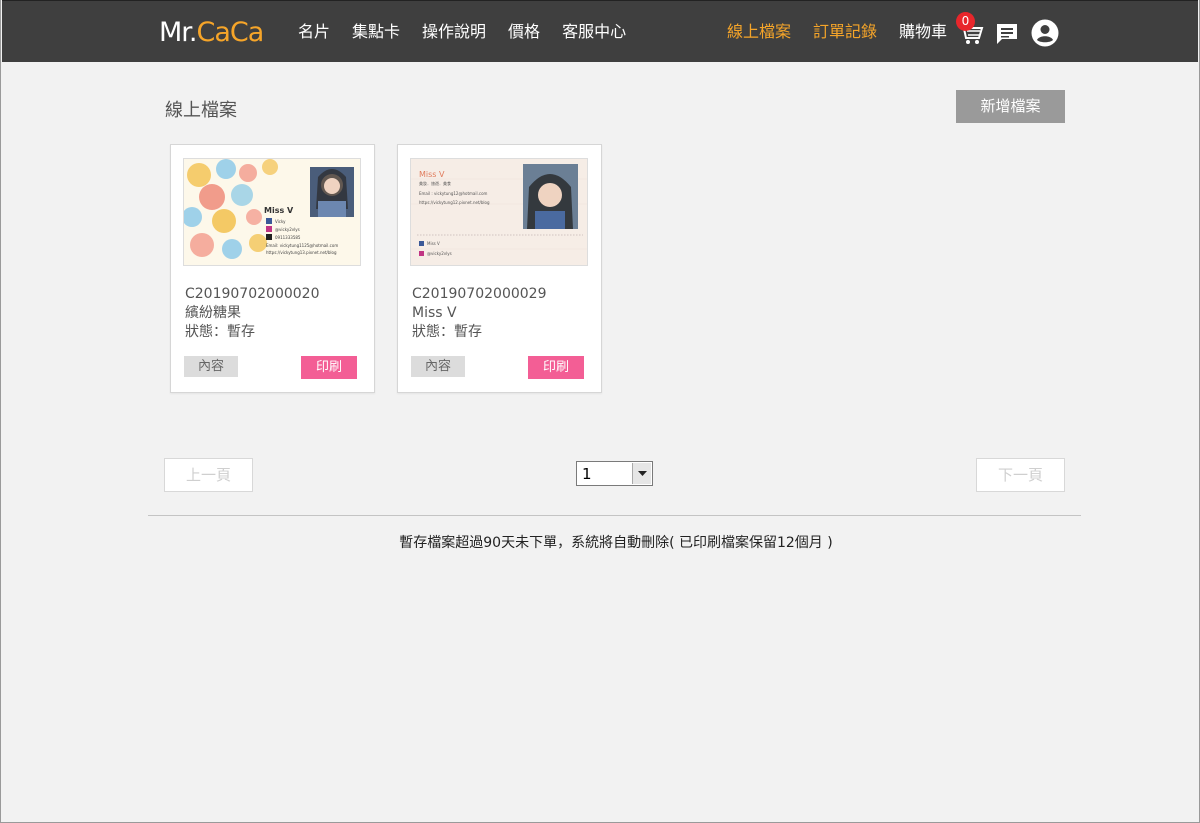 The height and width of the screenshot is (823, 1200). What do you see at coordinates (524, 32) in the screenshot?
I see `nav-pricing: 價格` at bounding box center [524, 32].